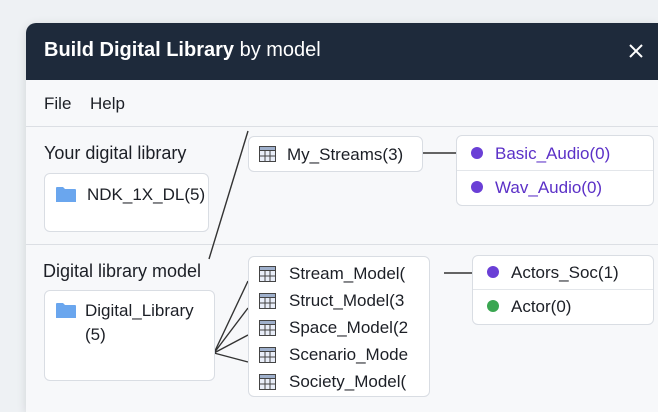 Image resolution: width=658 pixels, height=412 pixels. I want to click on list-item: Struct_Model(3, so click(339, 301).